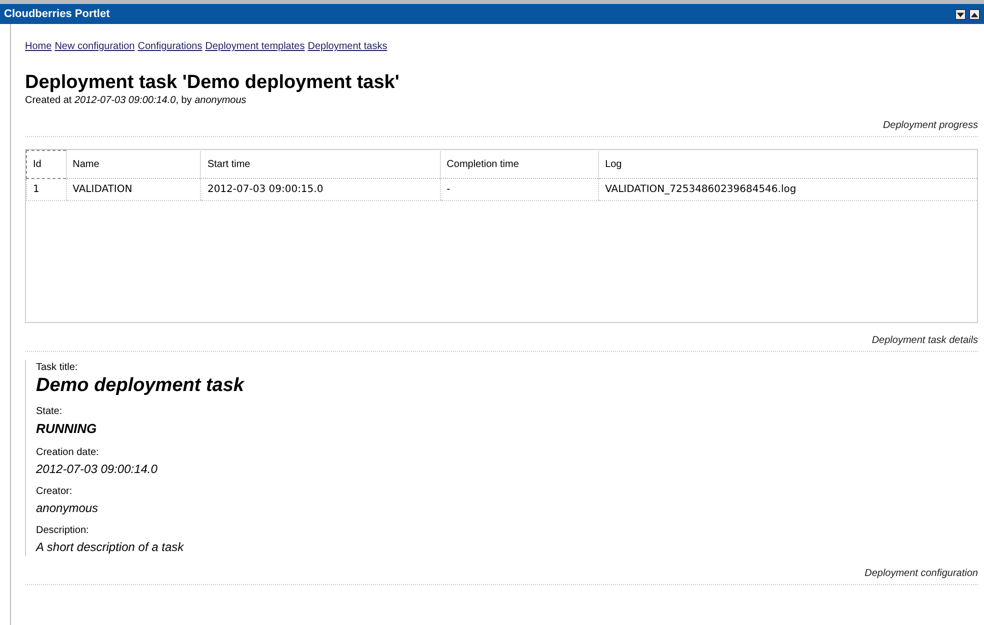  Describe the element at coordinates (46, 164) in the screenshot. I see `column-header: Id` at that location.